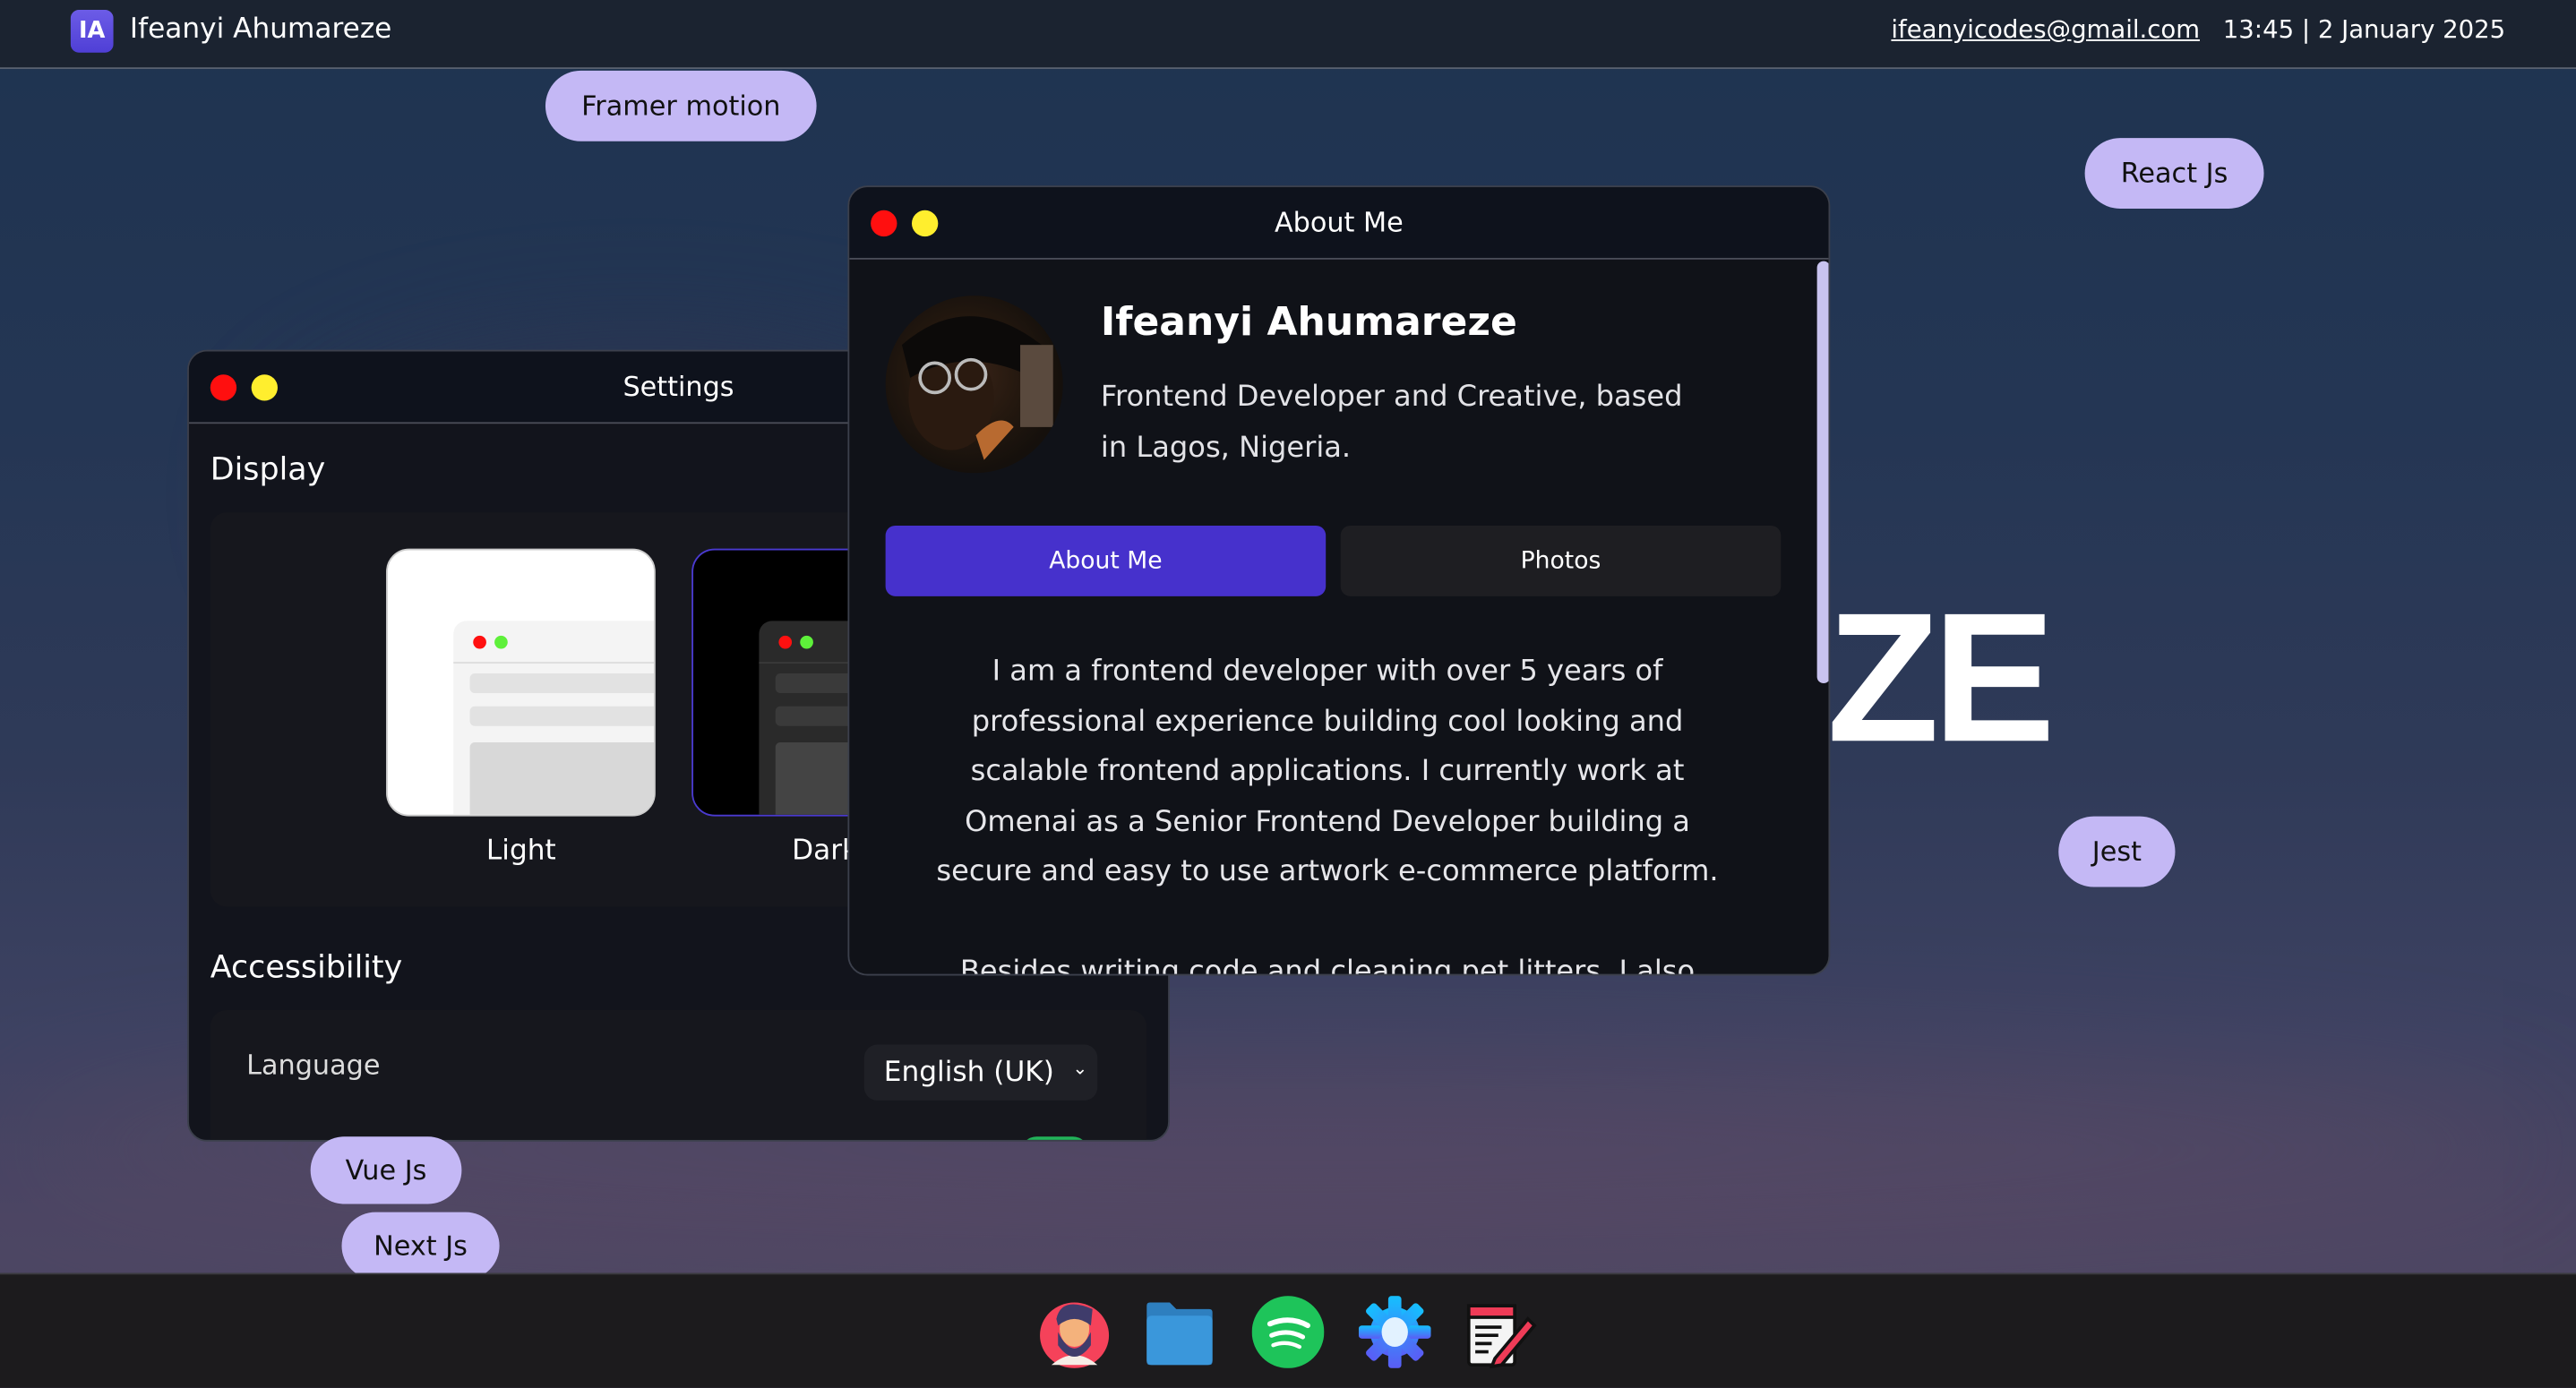  What do you see at coordinates (1080, 1069) in the screenshot?
I see `chevron-down-icon: ⌄` at bounding box center [1080, 1069].